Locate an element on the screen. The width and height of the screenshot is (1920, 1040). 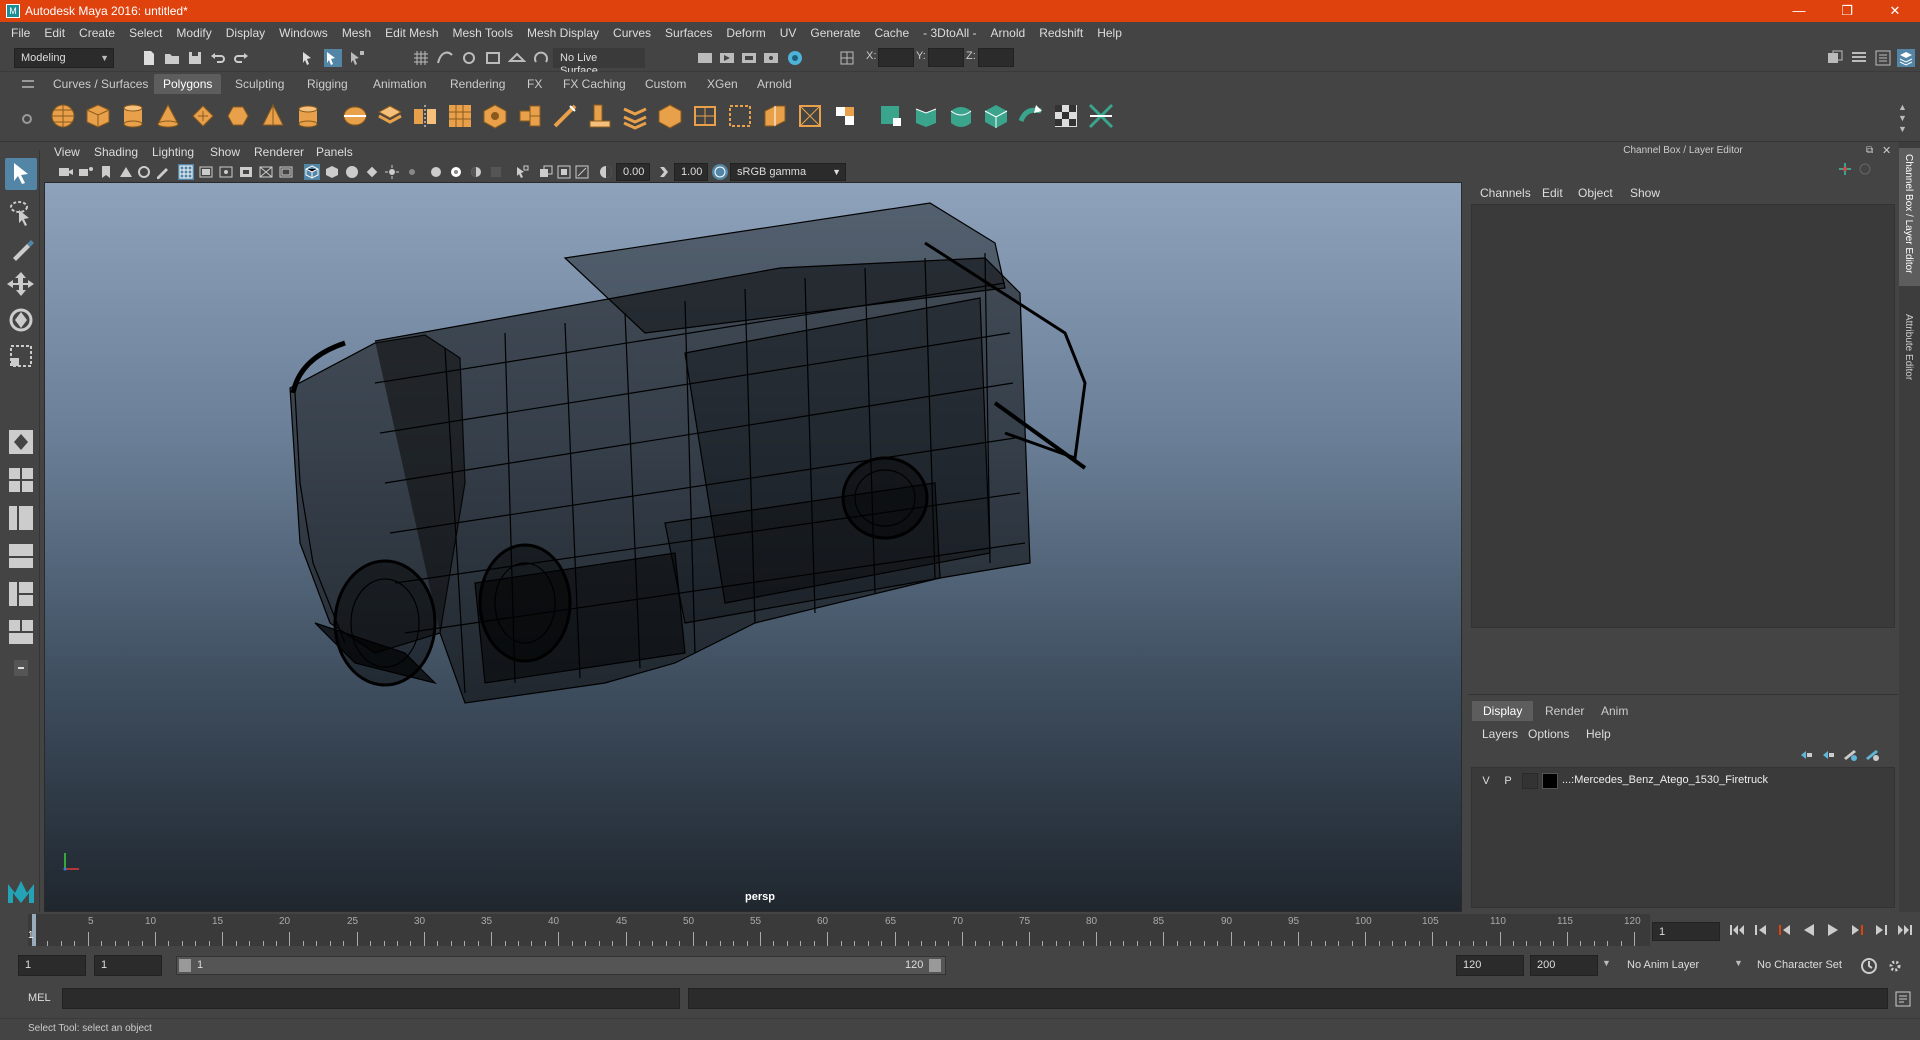
smooth-icon is located at coordinates (460, 116).